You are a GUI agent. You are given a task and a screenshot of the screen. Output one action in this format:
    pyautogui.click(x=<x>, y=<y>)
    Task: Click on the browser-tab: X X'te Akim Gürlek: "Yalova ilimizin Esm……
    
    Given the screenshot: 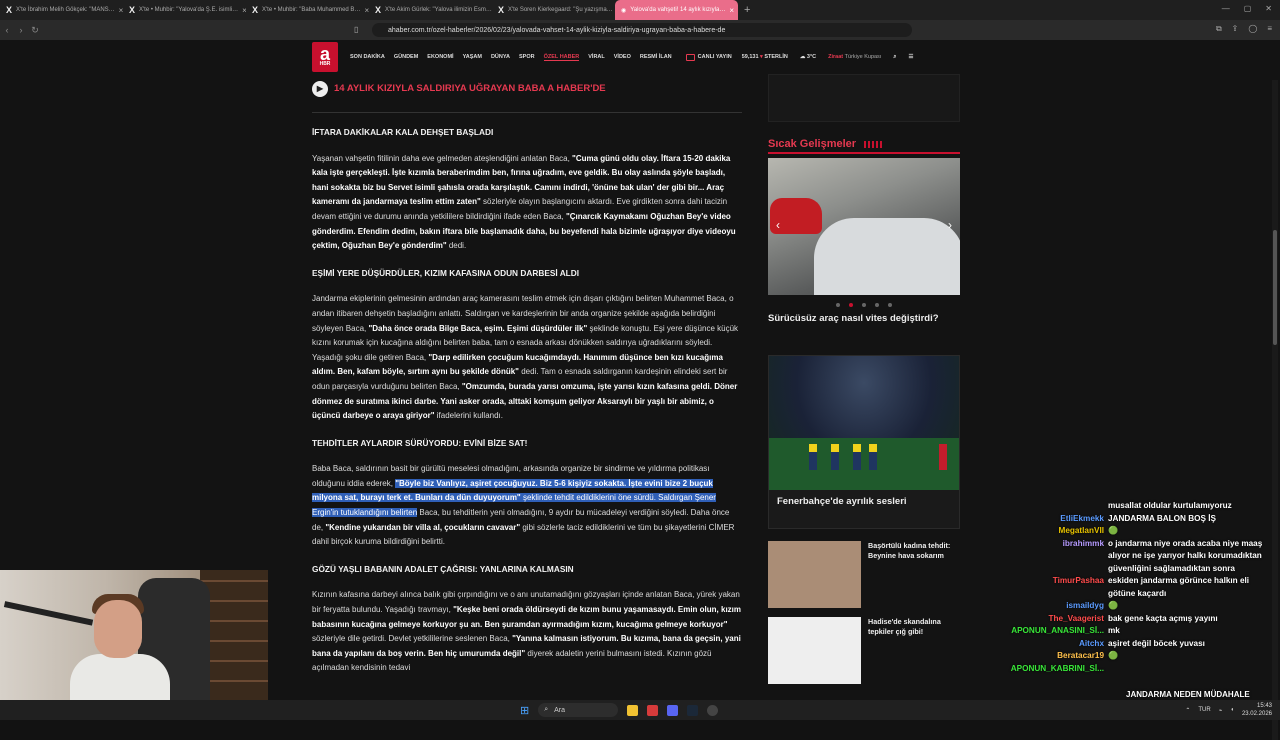 What is the action you would take?
    pyautogui.click(x=430, y=10)
    